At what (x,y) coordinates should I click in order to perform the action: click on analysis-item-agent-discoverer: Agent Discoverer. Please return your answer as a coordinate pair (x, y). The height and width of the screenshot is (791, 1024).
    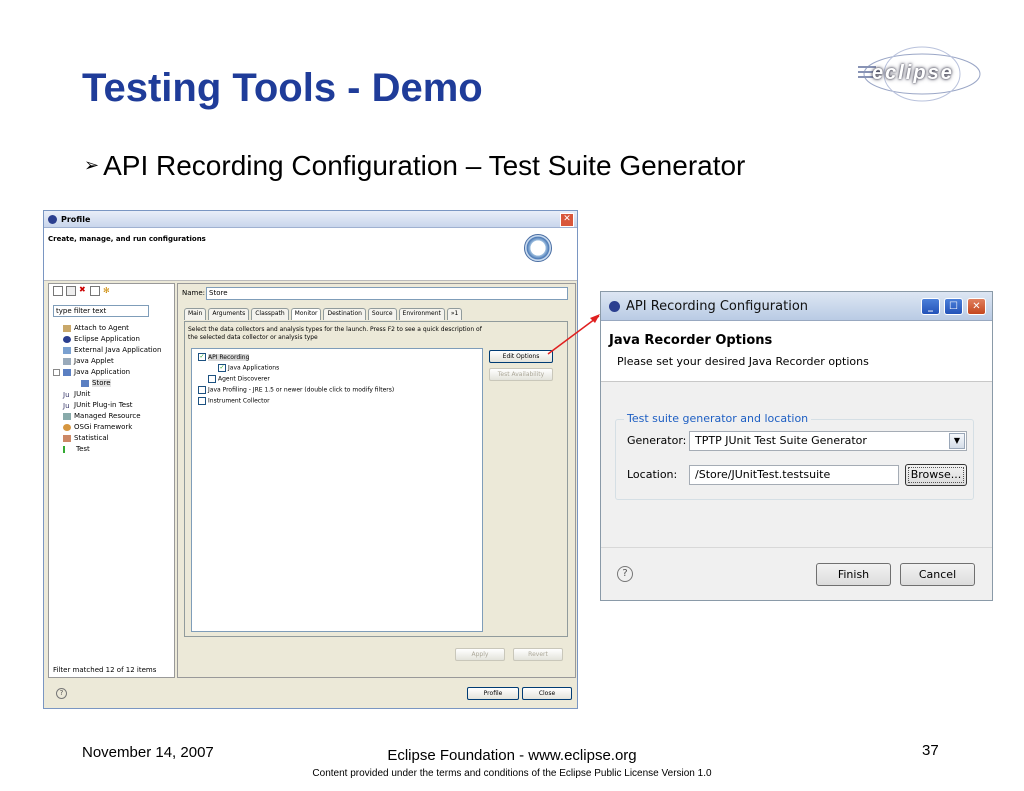
    Looking at the image, I should click on (239, 379).